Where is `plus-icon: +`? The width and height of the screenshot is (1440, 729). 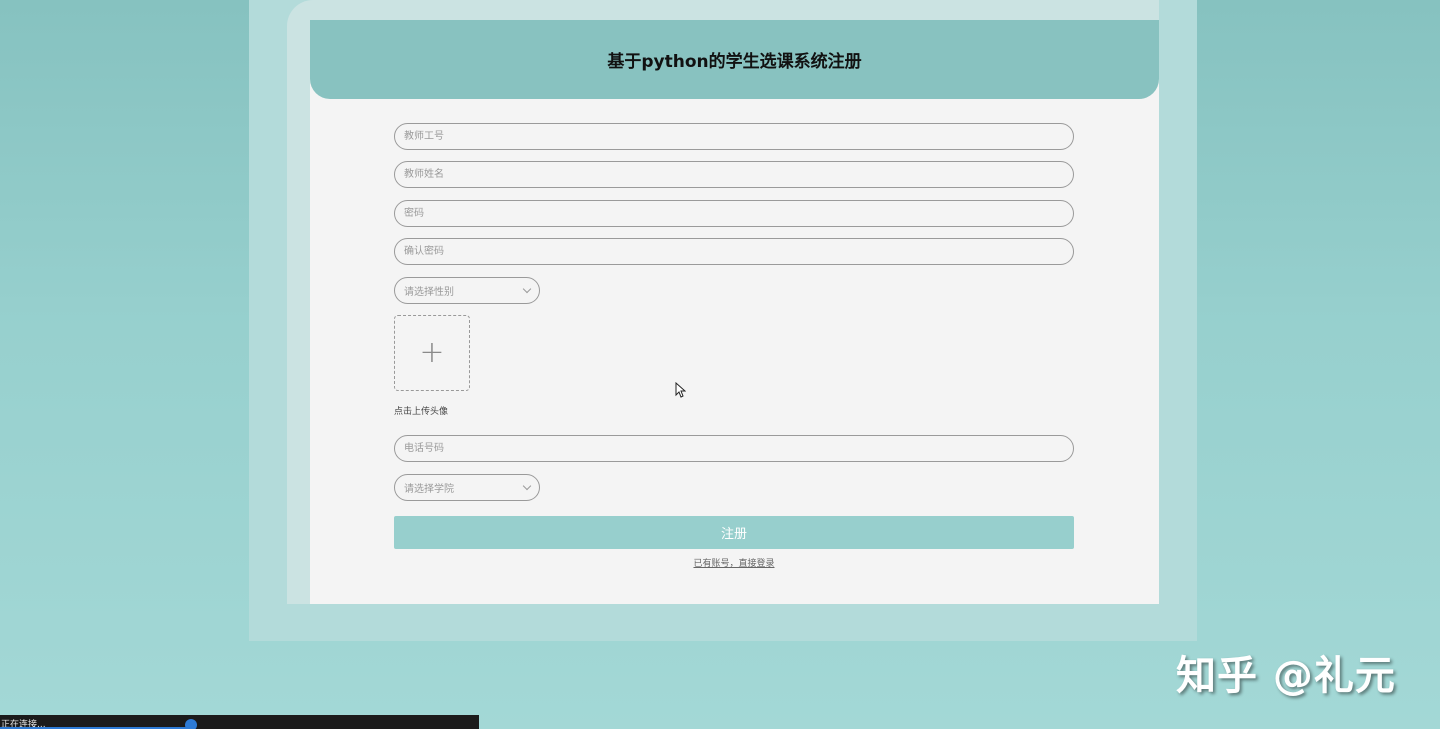 plus-icon: + is located at coordinates (432, 352).